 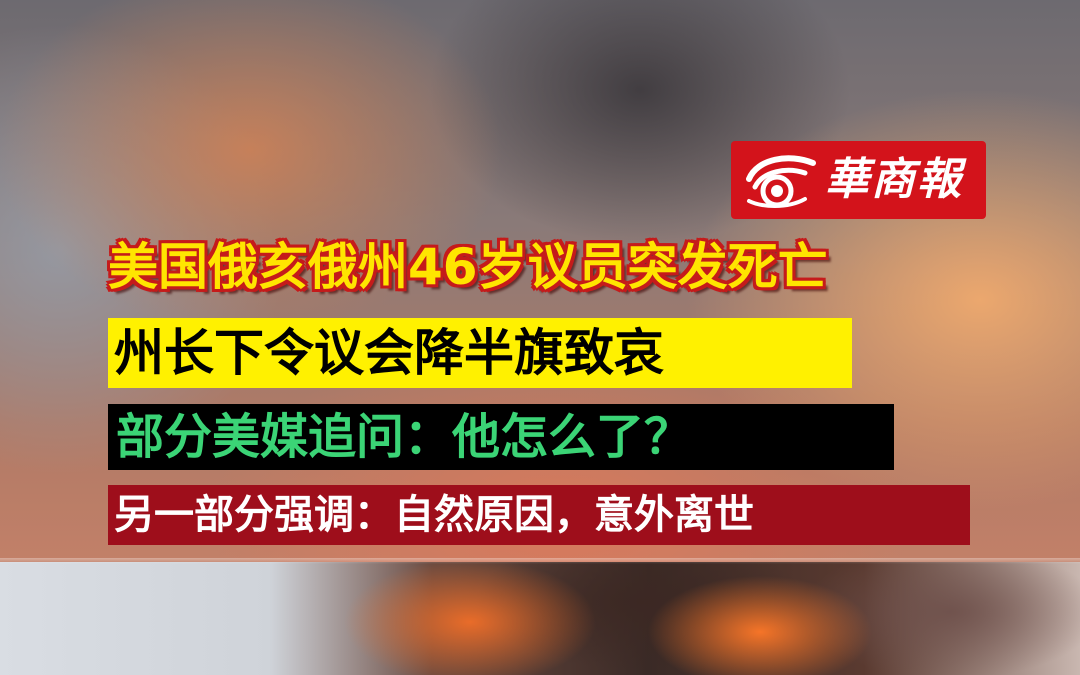 I want to click on headline-line-1: 美国俄亥俄州46岁议员突发死亡, so click(x=468, y=267).